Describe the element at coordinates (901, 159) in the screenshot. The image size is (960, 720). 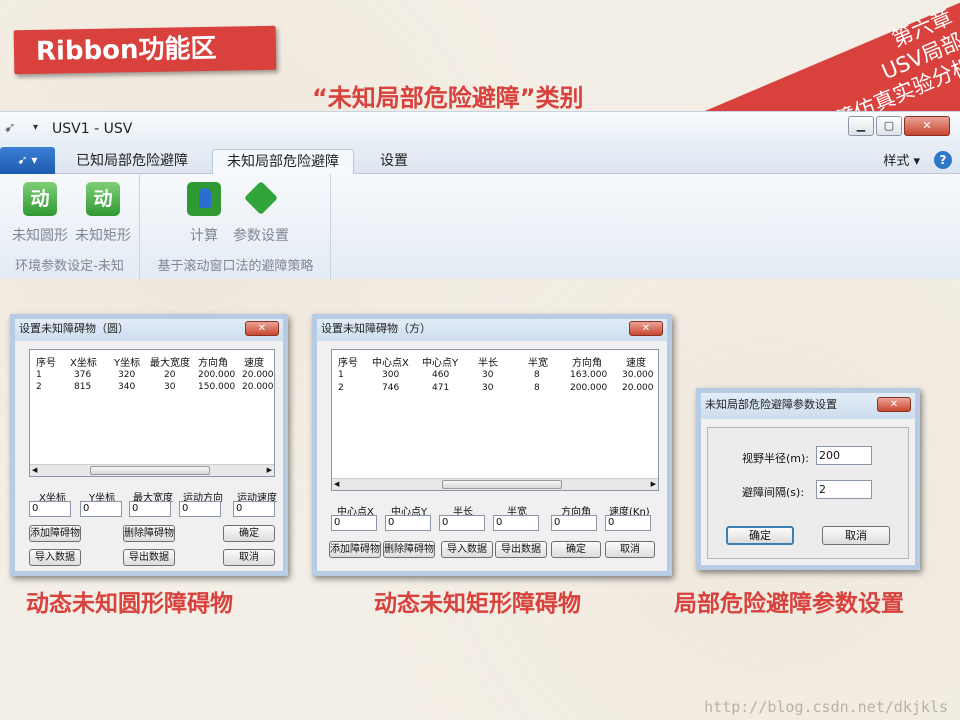
I see `style-menu: 样式 ▾` at that location.